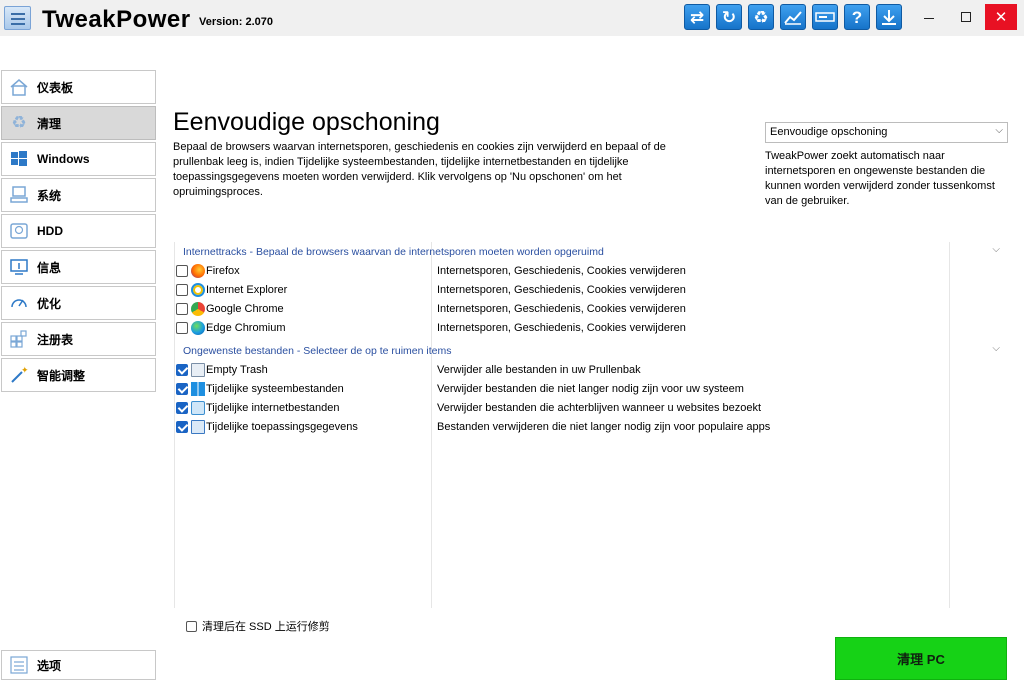 This screenshot has height=685, width=1024. I want to click on download-icon, so click(889, 17).